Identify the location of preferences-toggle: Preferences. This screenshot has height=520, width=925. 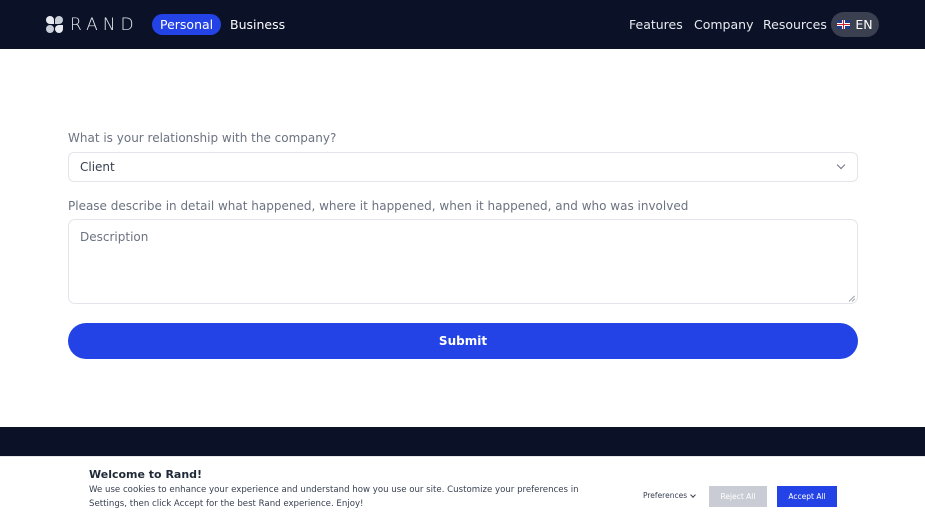
(669, 495).